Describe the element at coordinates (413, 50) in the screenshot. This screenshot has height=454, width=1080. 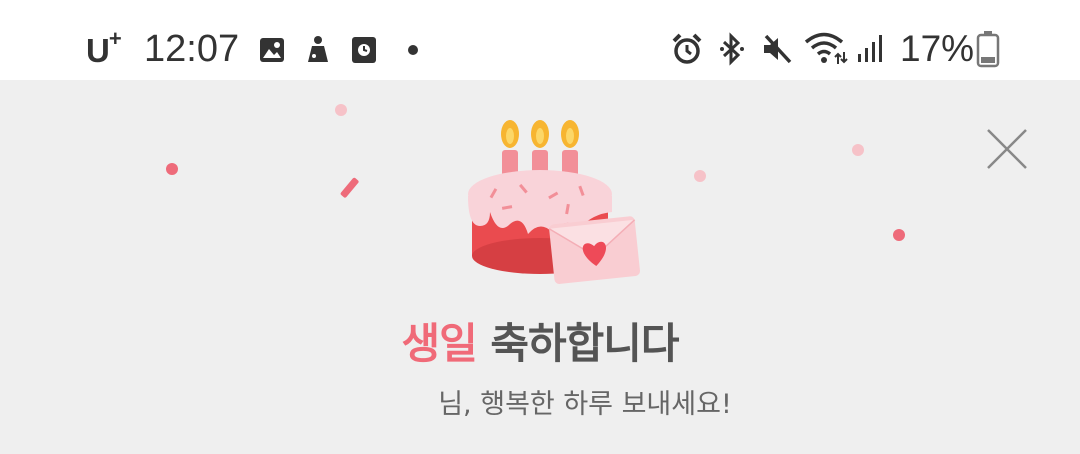
I see `dot-icon` at that location.